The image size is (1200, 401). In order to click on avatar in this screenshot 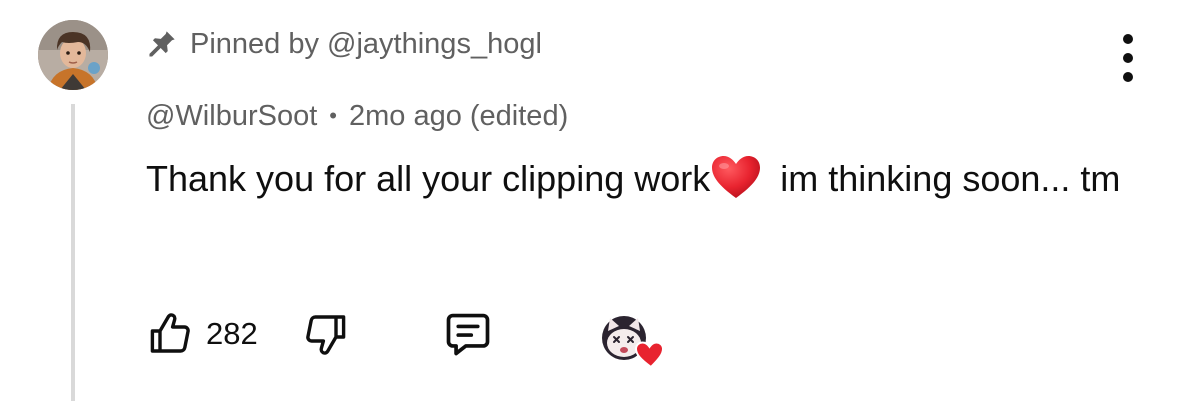, I will do `click(73, 55)`.